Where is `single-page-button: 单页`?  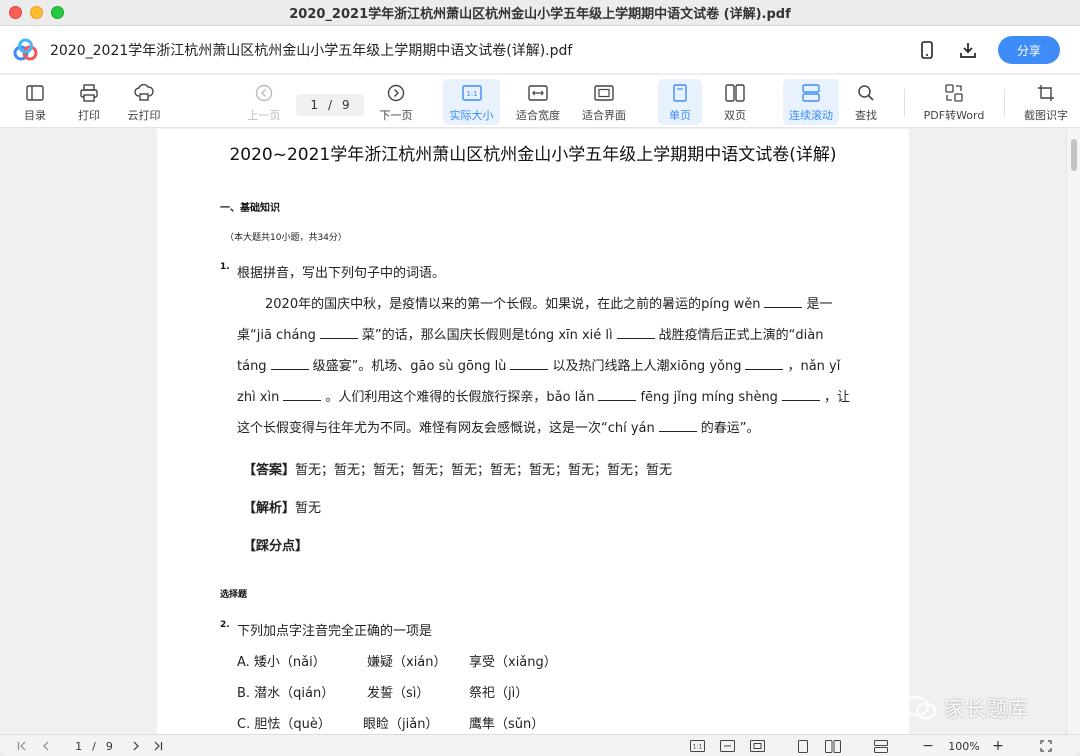 single-page-button: 单页 is located at coordinates (680, 102).